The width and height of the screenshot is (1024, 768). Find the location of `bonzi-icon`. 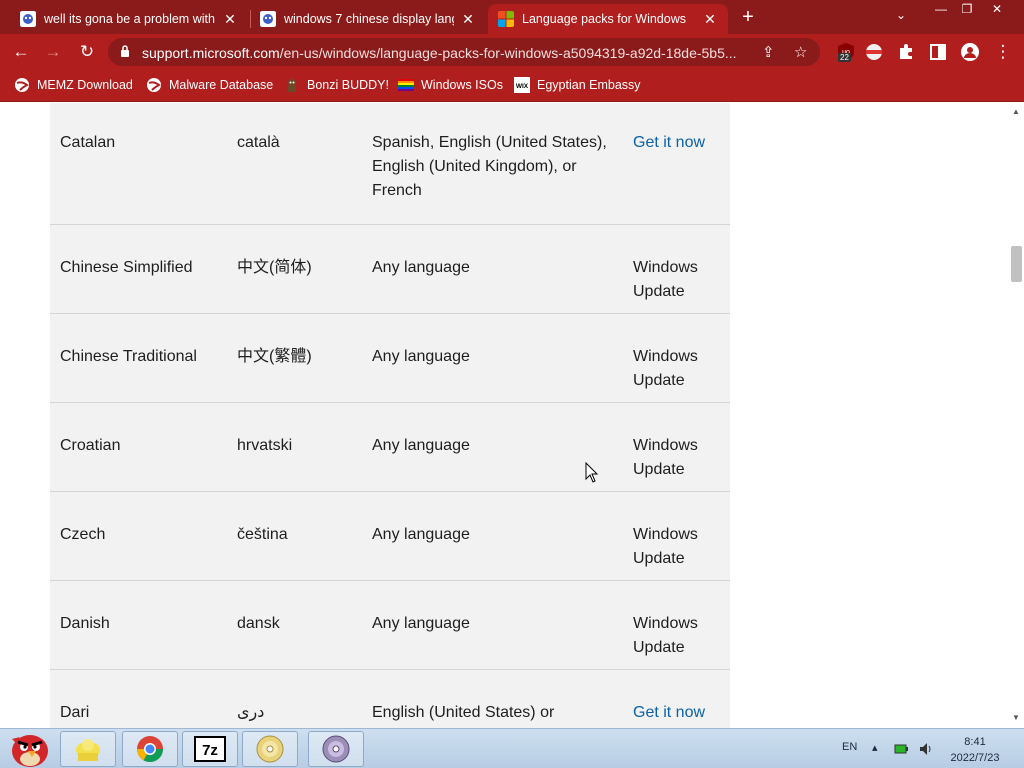

bonzi-icon is located at coordinates (292, 85).